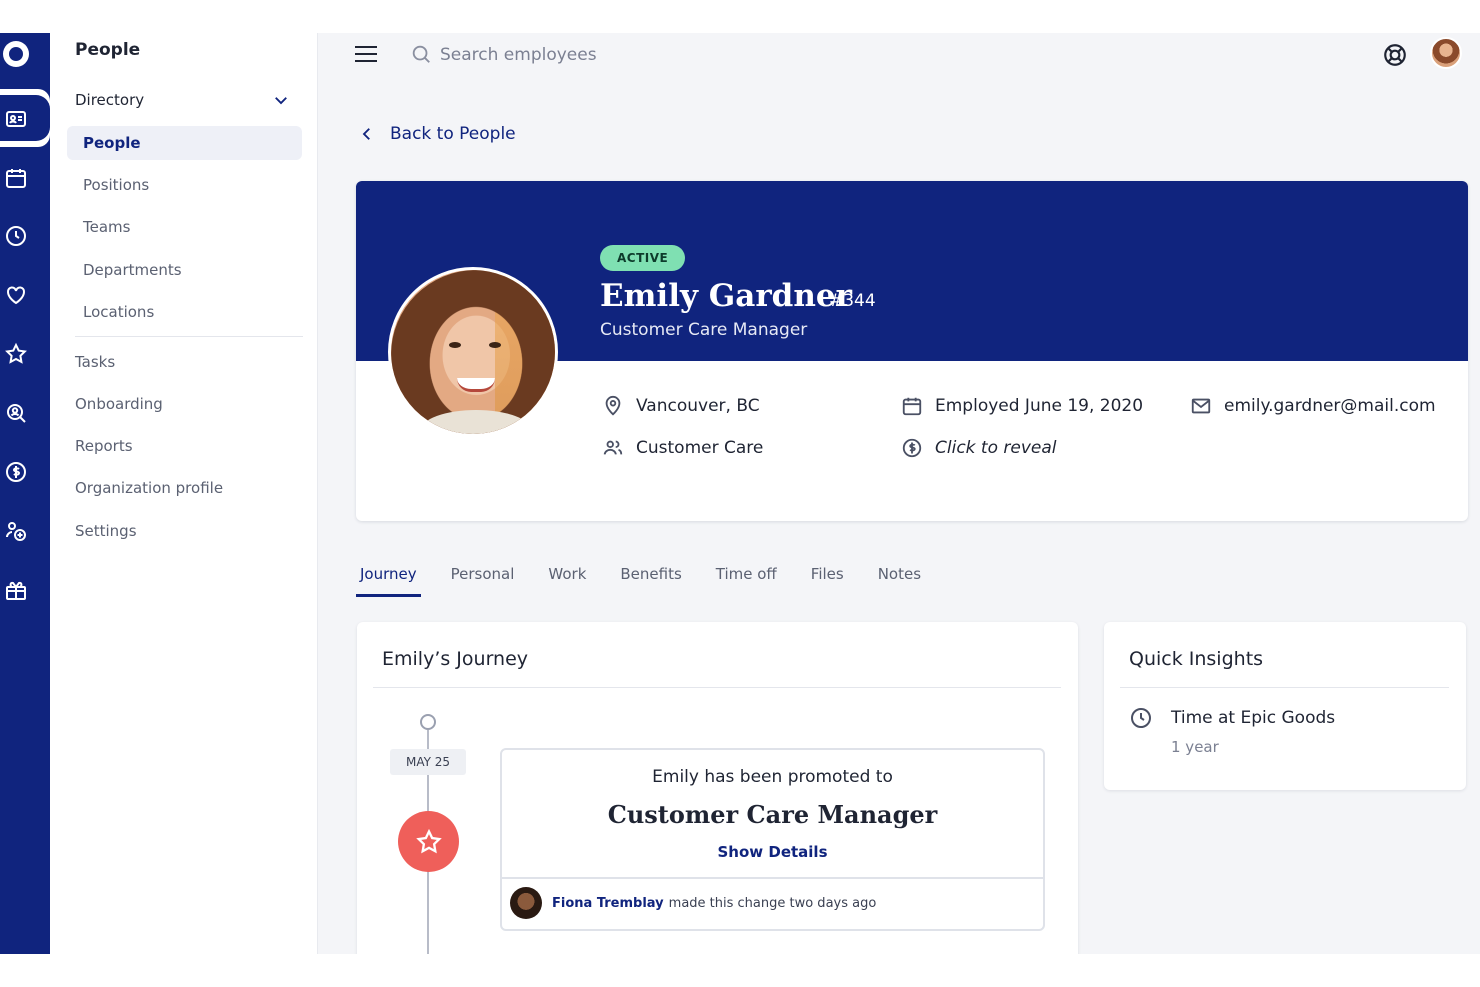  What do you see at coordinates (643, 258) in the screenshot?
I see `status-badge: ACTIVE` at bounding box center [643, 258].